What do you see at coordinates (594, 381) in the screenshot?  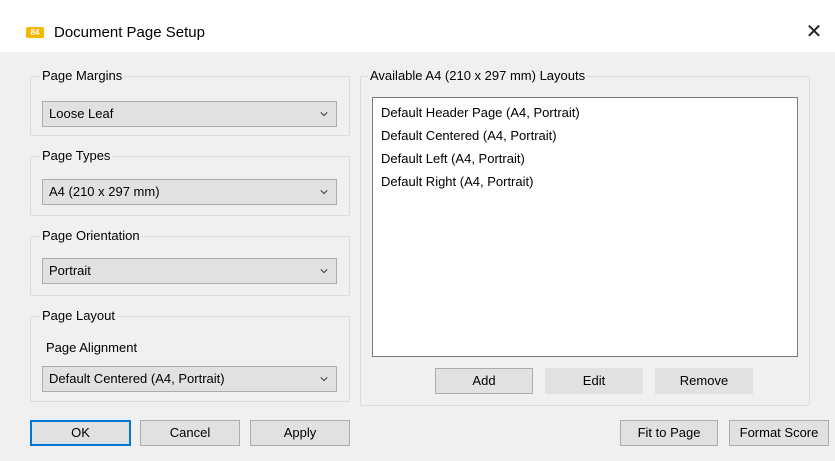 I see `edit-button: Edit` at bounding box center [594, 381].